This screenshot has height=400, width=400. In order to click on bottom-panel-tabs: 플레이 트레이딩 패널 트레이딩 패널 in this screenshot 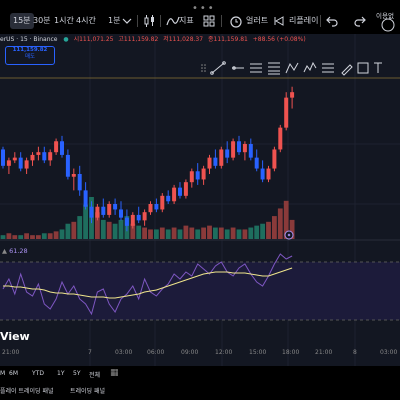, I will do `click(200, 391)`.